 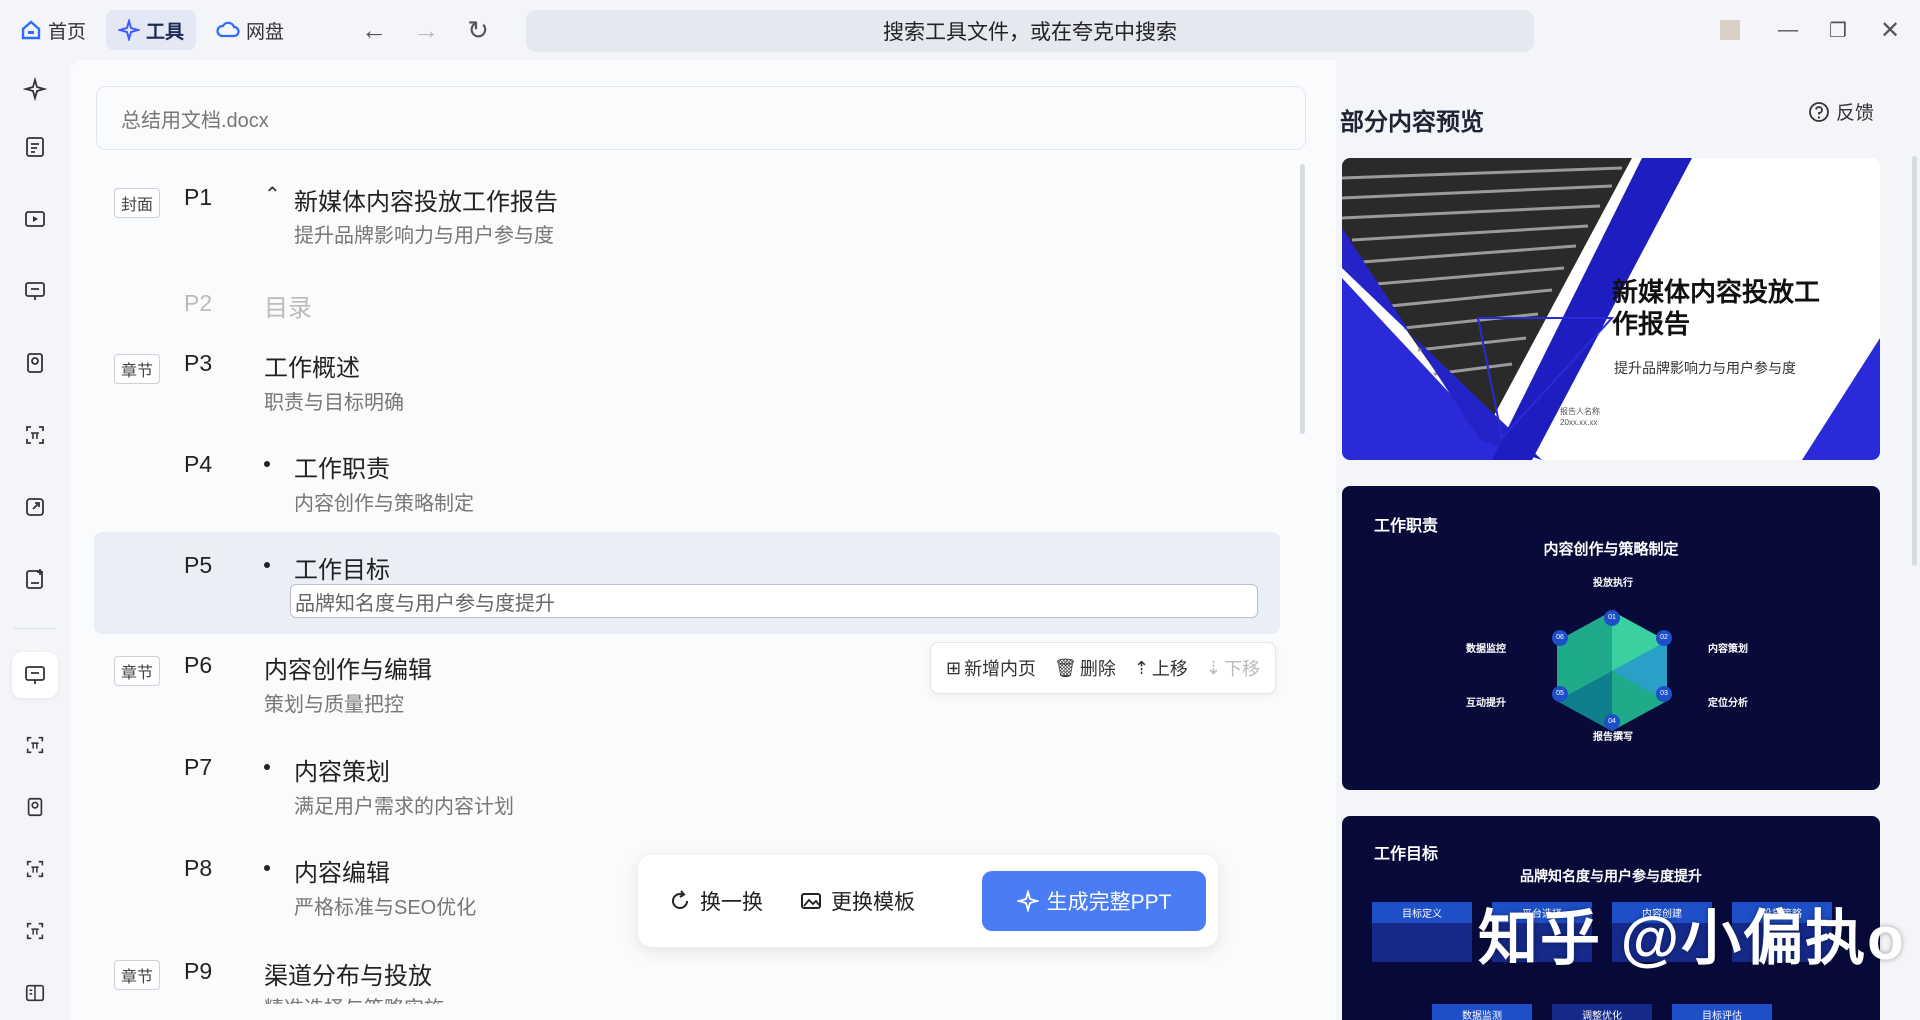 I want to click on slide3-heading: 工作目标, so click(x=1406, y=854).